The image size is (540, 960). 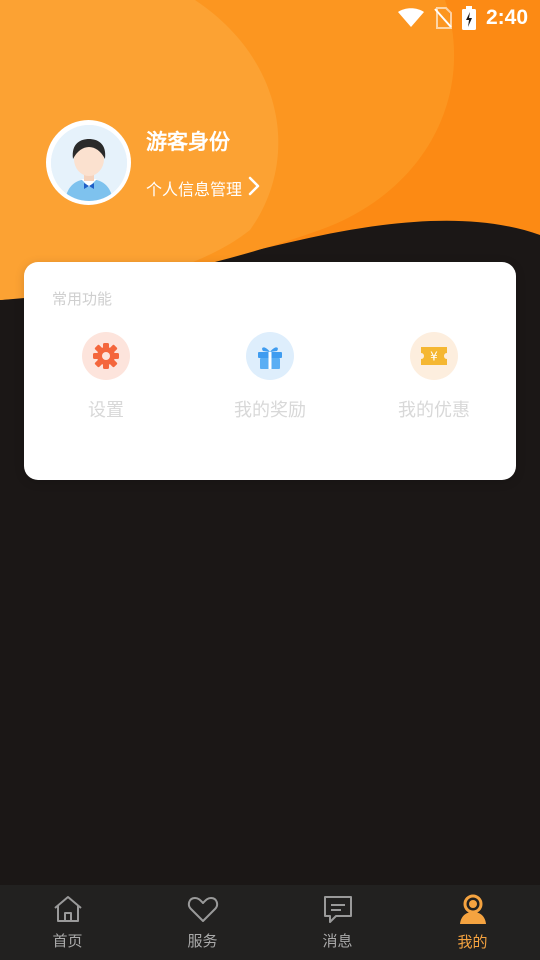 What do you see at coordinates (82, 299) in the screenshot?
I see `card-title: 常用功能` at bounding box center [82, 299].